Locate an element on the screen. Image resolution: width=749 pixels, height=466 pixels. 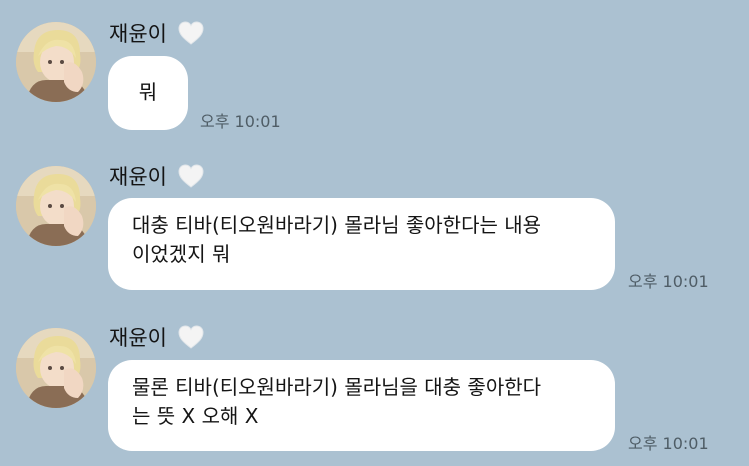
message-text-line: 는 뜻 X 오해 X is located at coordinates (195, 416).